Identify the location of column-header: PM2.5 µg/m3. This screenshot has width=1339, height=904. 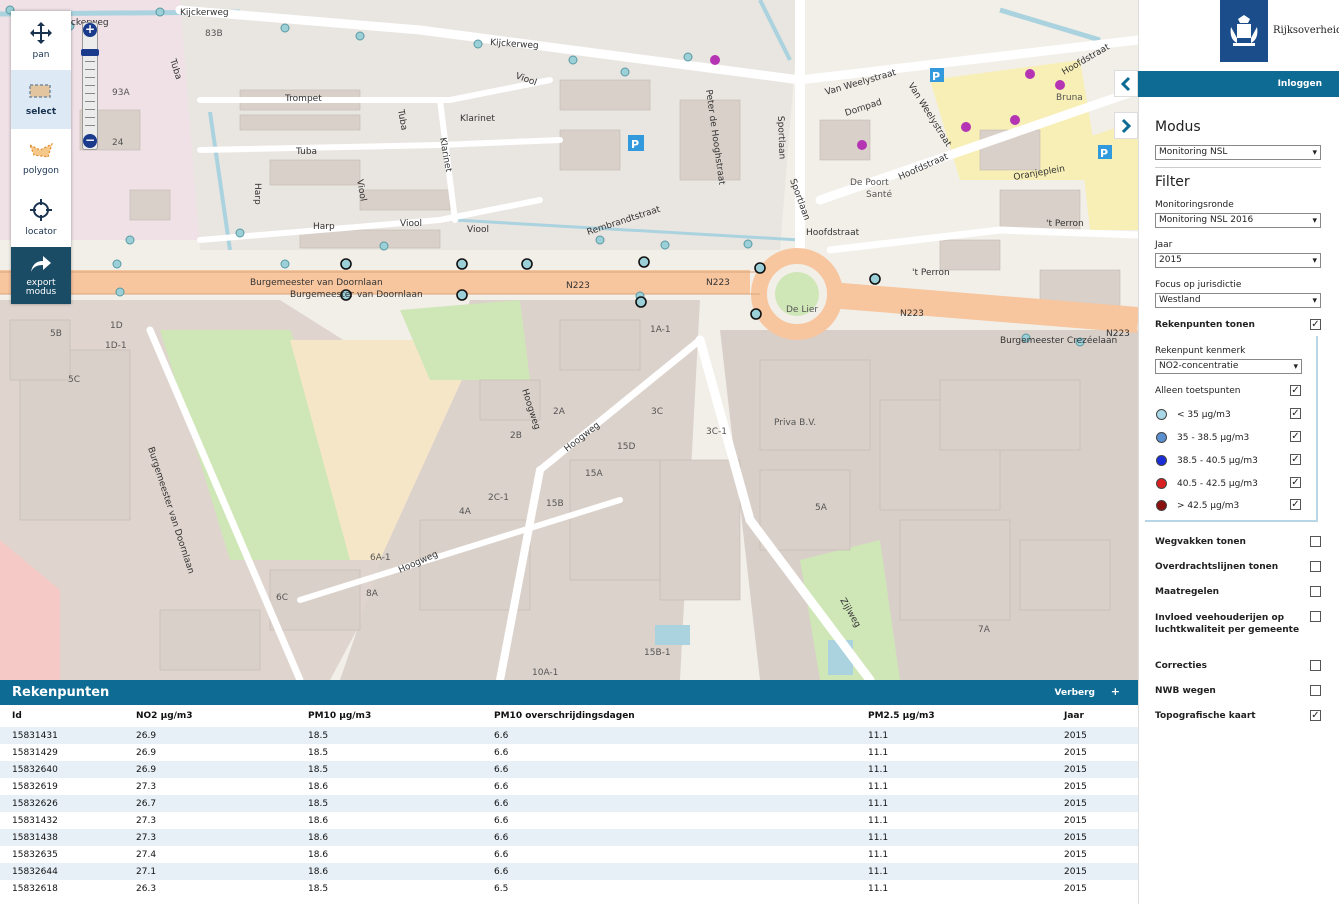
(954, 716).